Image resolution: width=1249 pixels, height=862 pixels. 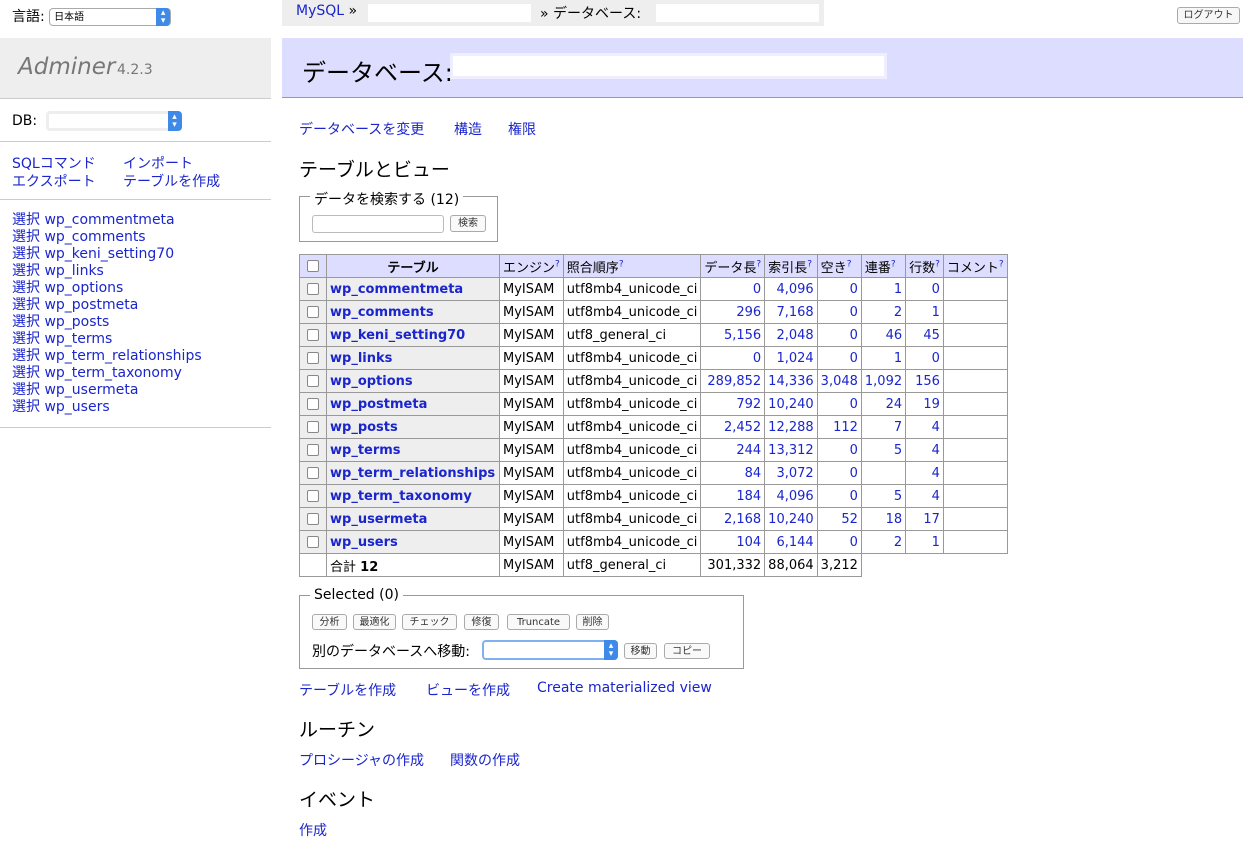 I want to click on data-length-value: 2,168, so click(x=742, y=519).